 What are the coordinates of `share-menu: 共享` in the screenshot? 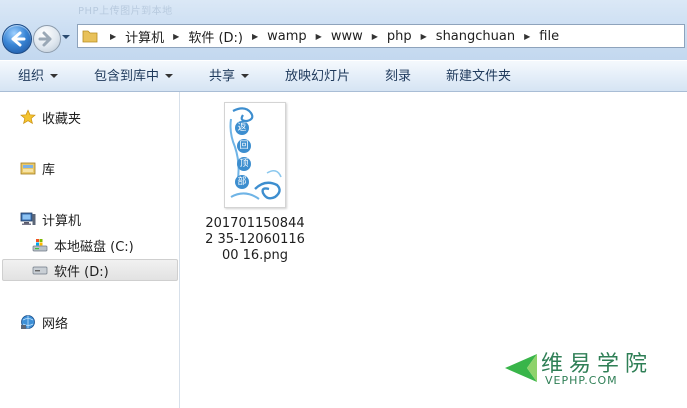 It's located at (229, 77).